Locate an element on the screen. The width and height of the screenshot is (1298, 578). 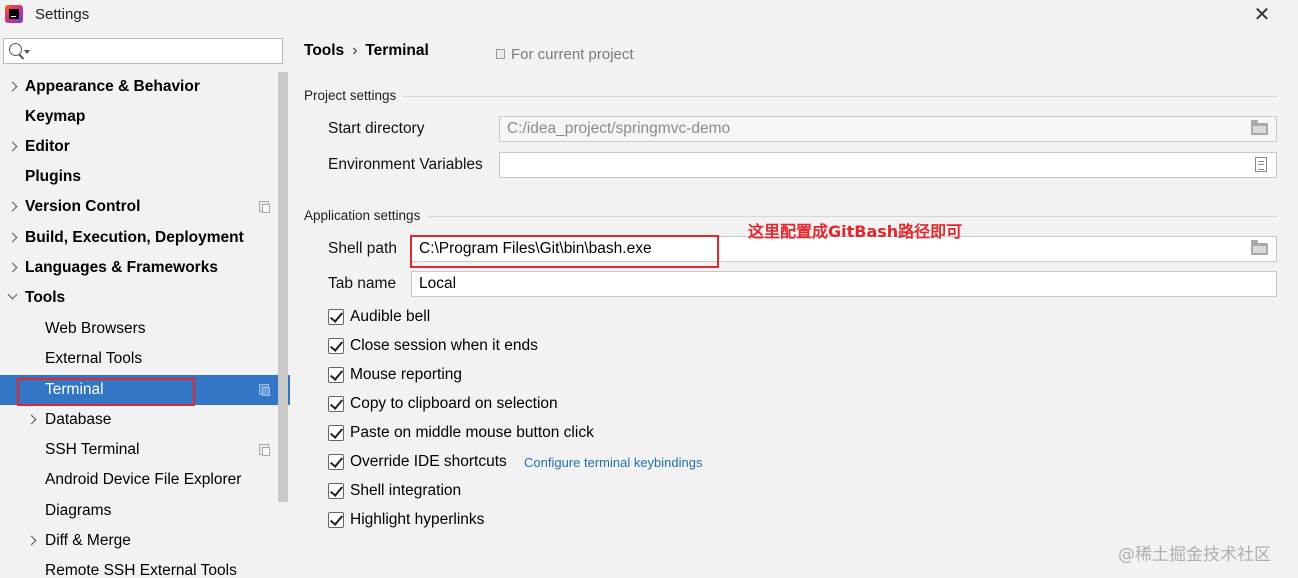
sidebar-item-label: Plugins is located at coordinates (53, 176).